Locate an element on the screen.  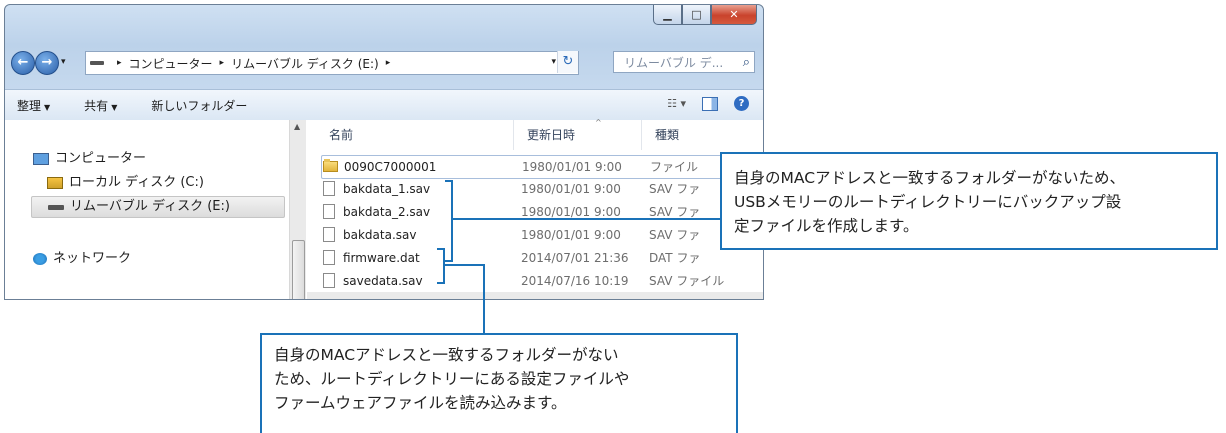
nav-scrollbar: ▲ is located at coordinates (297, 209).